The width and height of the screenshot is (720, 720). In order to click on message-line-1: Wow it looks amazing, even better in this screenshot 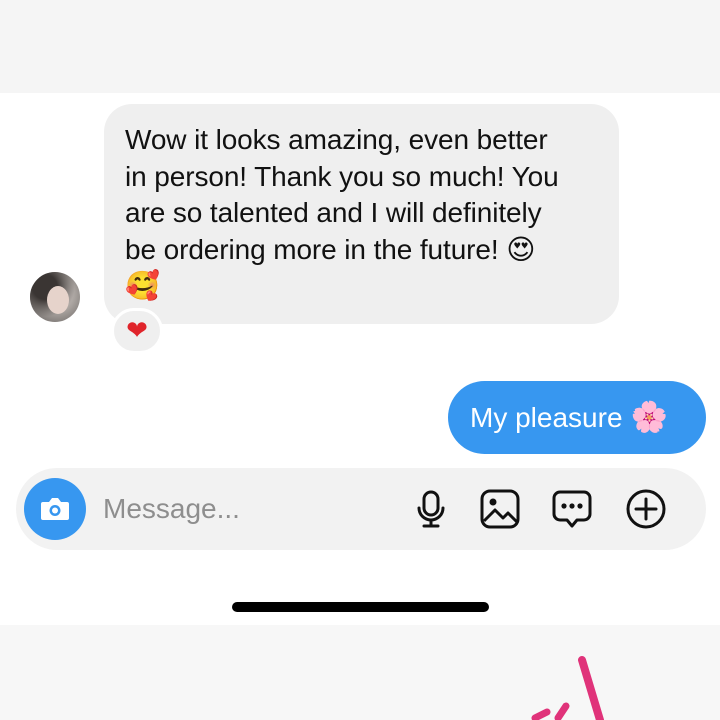, I will do `click(336, 139)`.